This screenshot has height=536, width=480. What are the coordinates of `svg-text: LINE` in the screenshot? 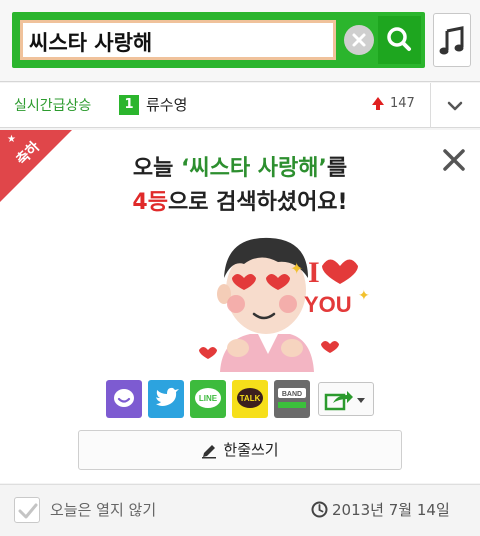 It's located at (208, 398).